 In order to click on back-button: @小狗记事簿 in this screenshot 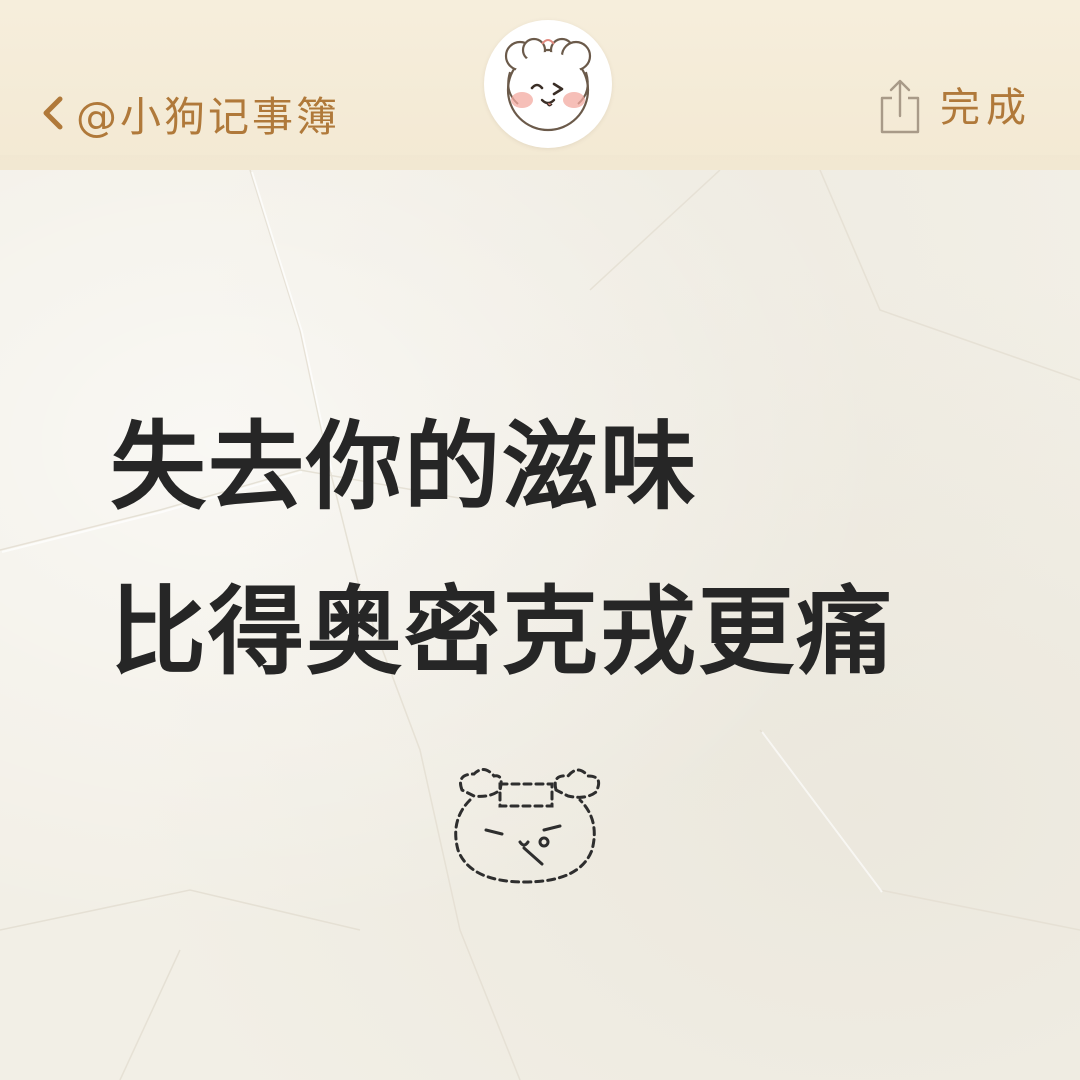, I will do `click(188, 113)`.